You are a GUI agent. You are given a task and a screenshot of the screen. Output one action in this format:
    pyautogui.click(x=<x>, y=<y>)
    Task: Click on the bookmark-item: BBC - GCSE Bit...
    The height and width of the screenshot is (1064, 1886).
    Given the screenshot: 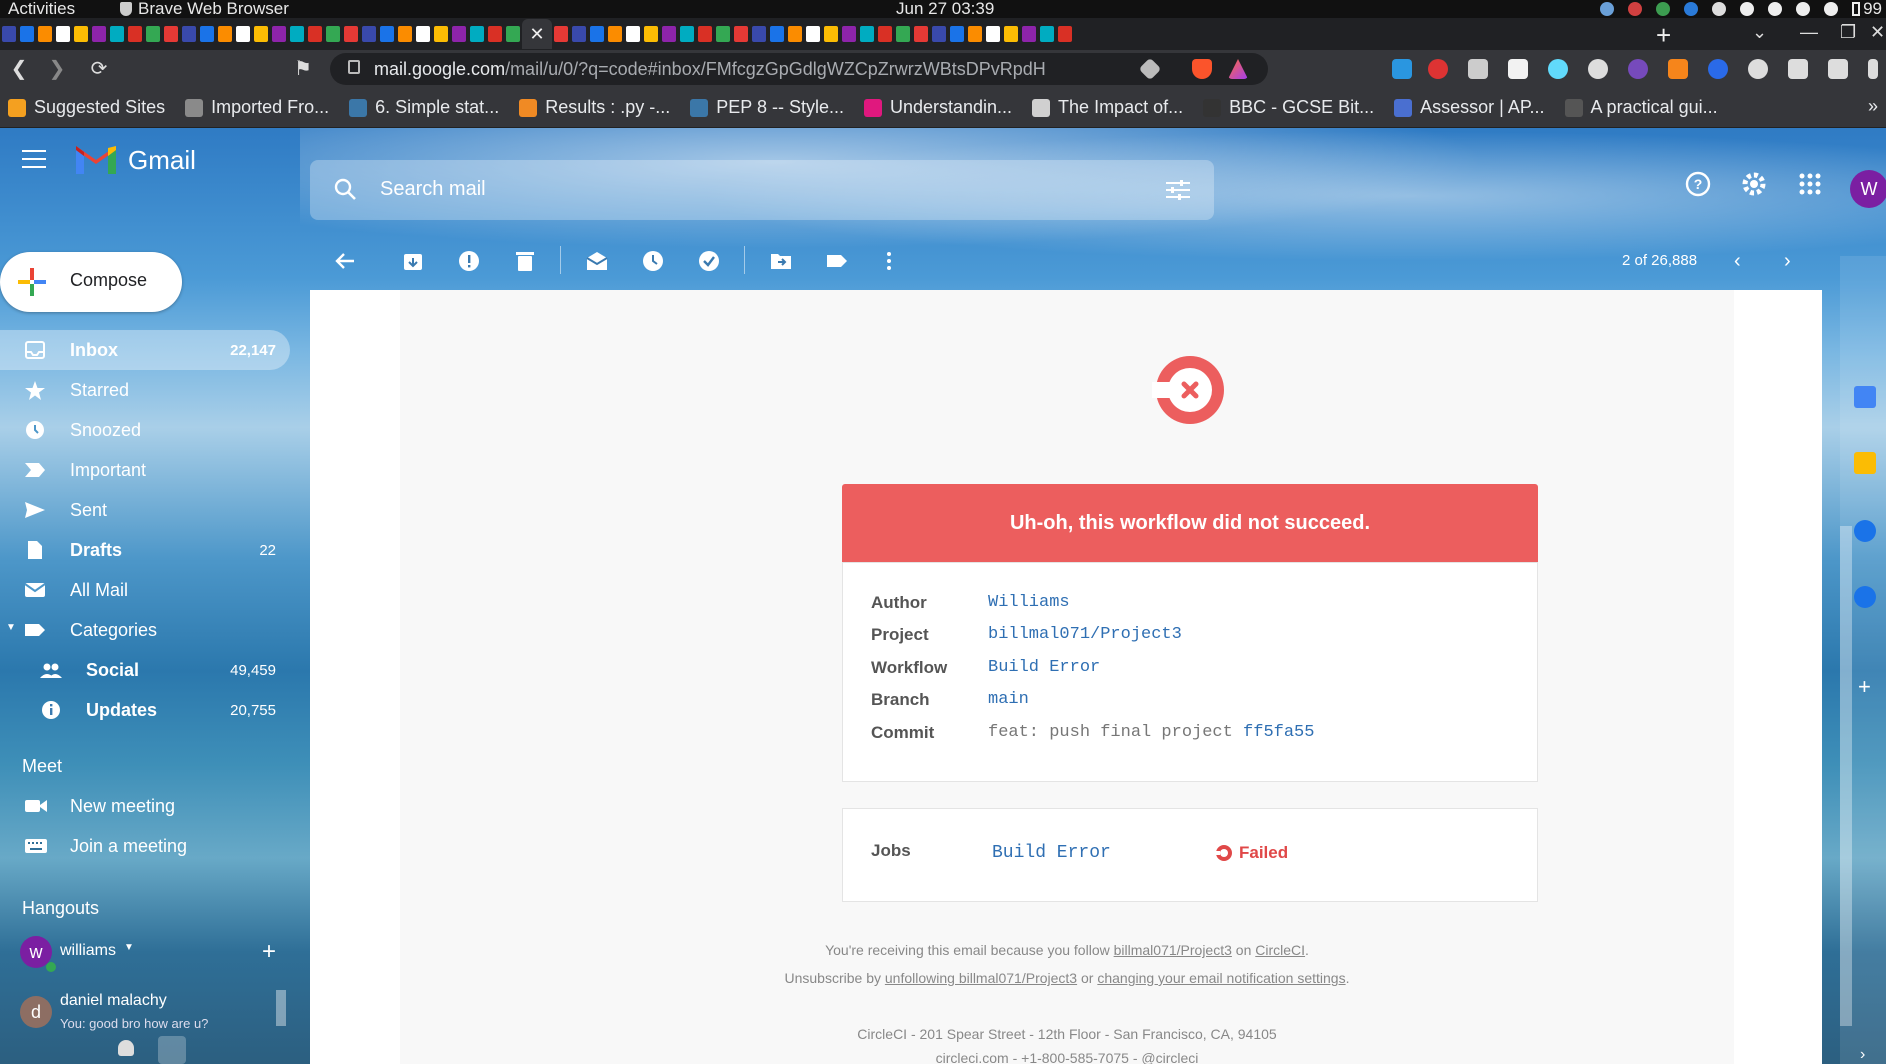 What is the action you would take?
    pyautogui.click(x=1288, y=107)
    